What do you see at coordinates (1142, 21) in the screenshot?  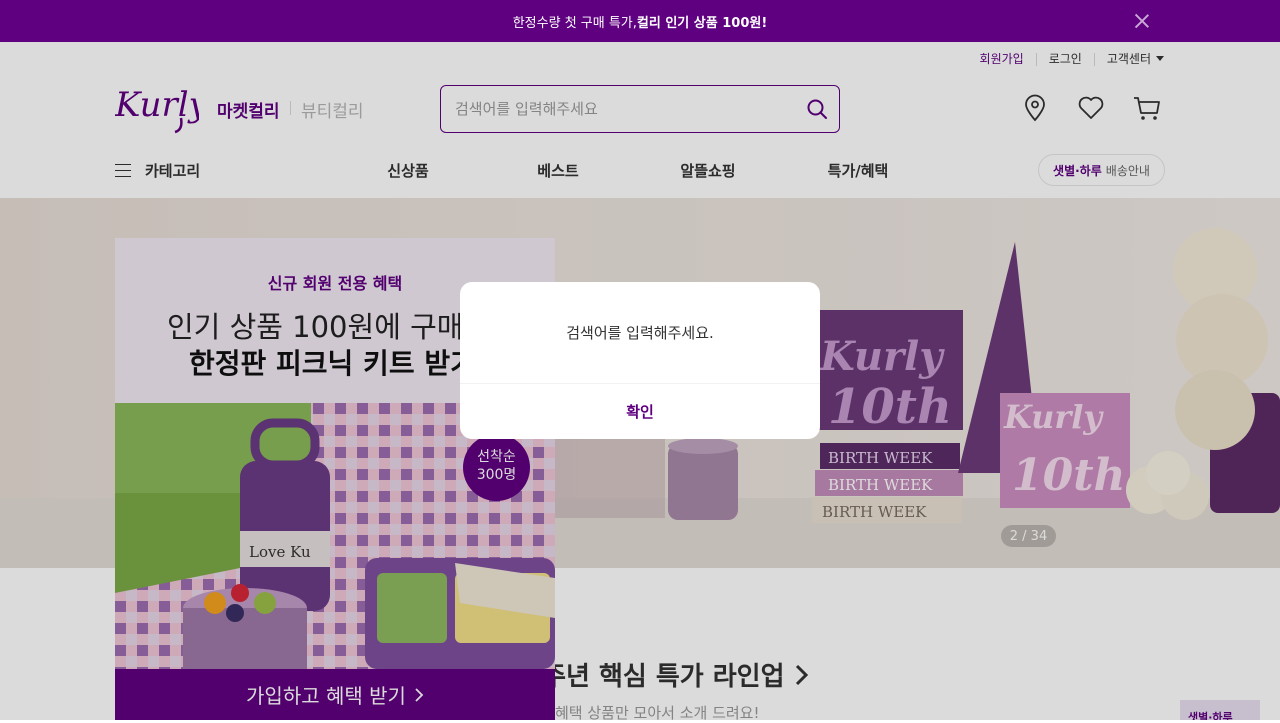 I see `close-icon` at bounding box center [1142, 21].